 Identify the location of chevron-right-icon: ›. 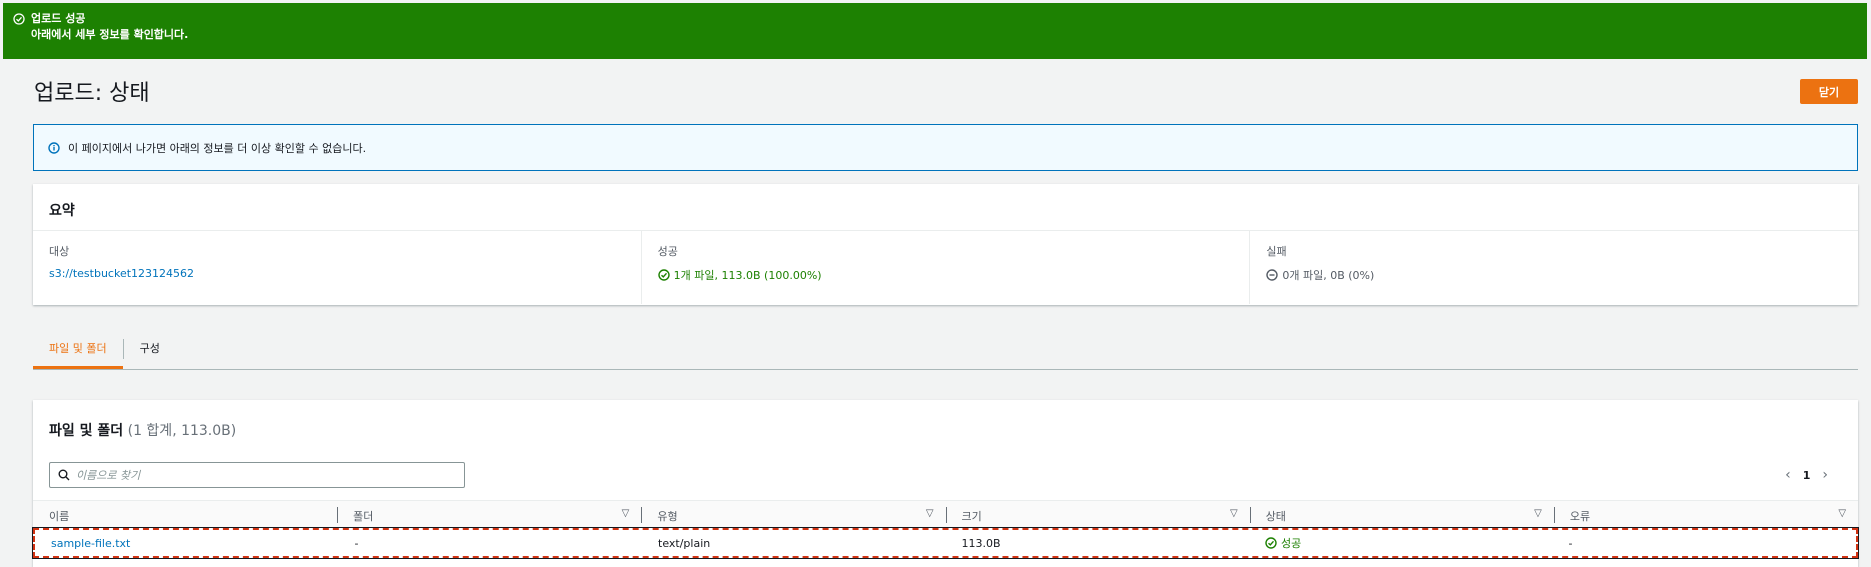
(1825, 475).